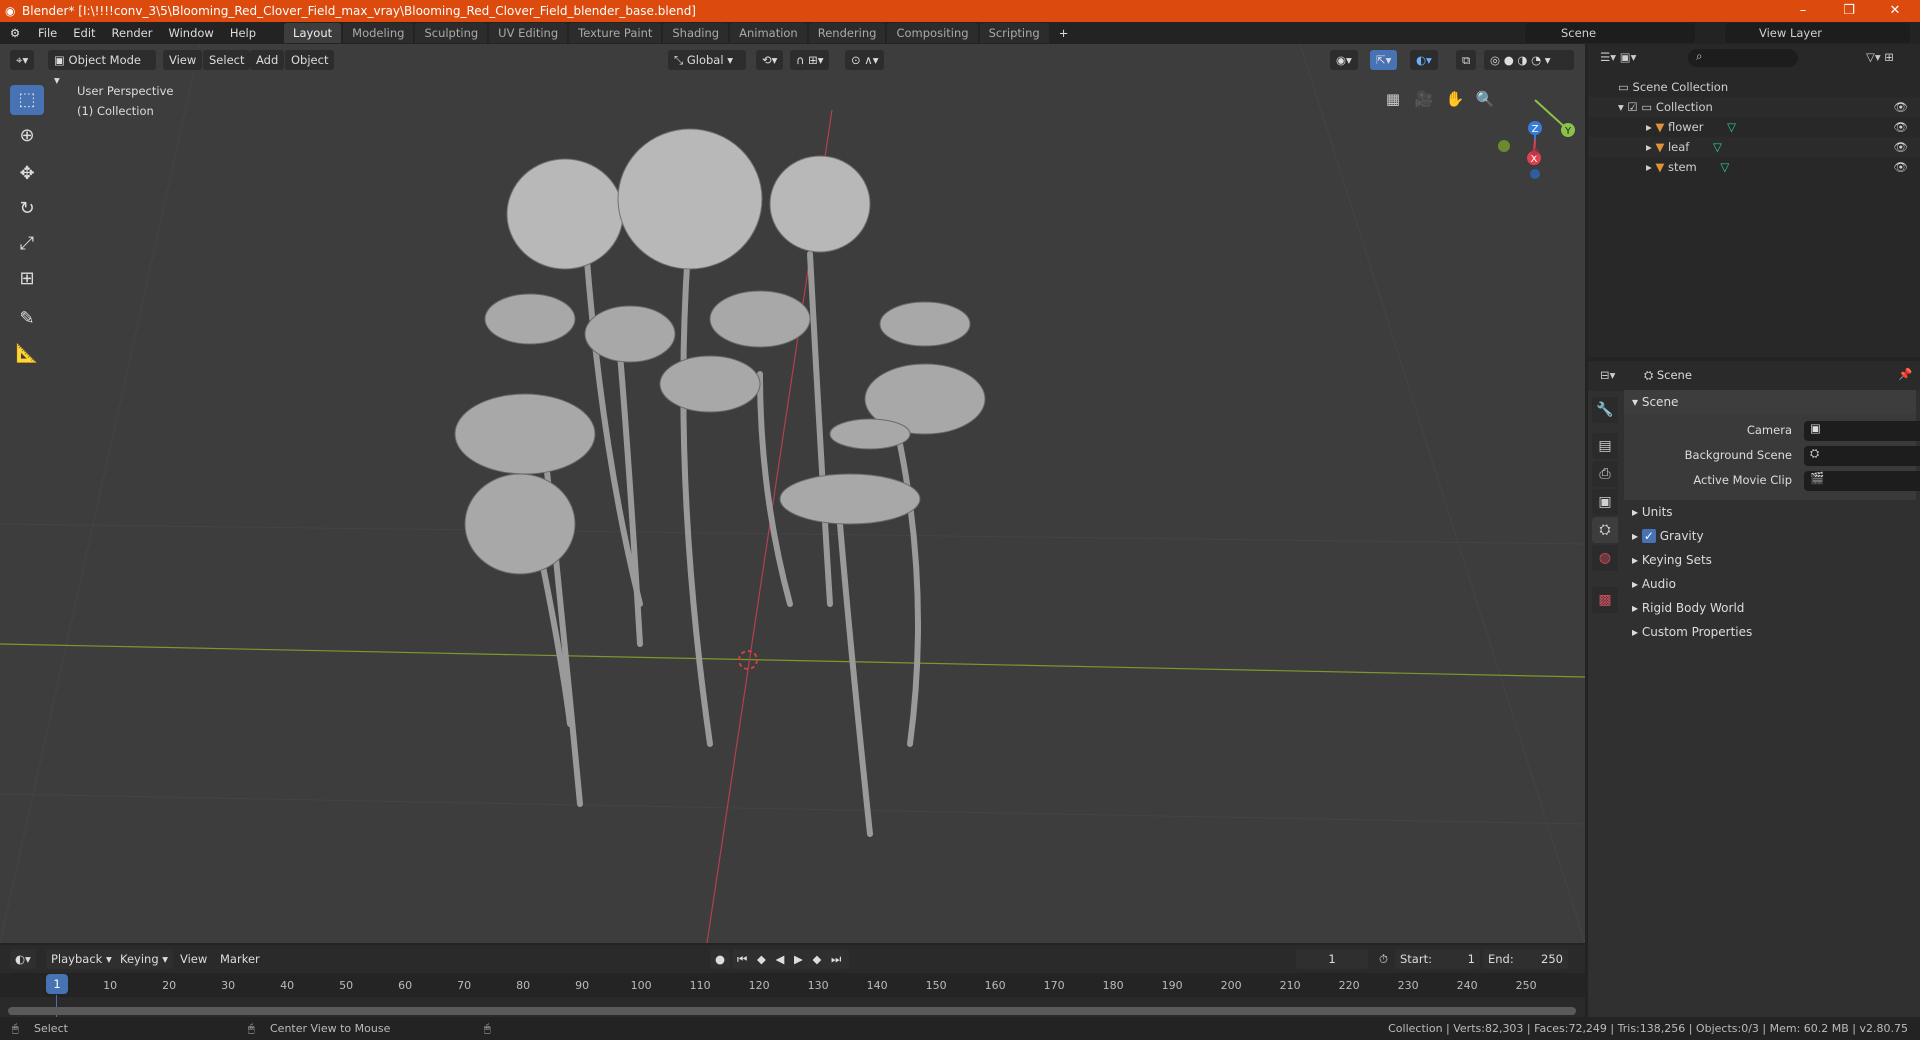 The width and height of the screenshot is (1920, 1040). I want to click on keying-sets-panel: ▸ Keying Sets, so click(1770, 560).